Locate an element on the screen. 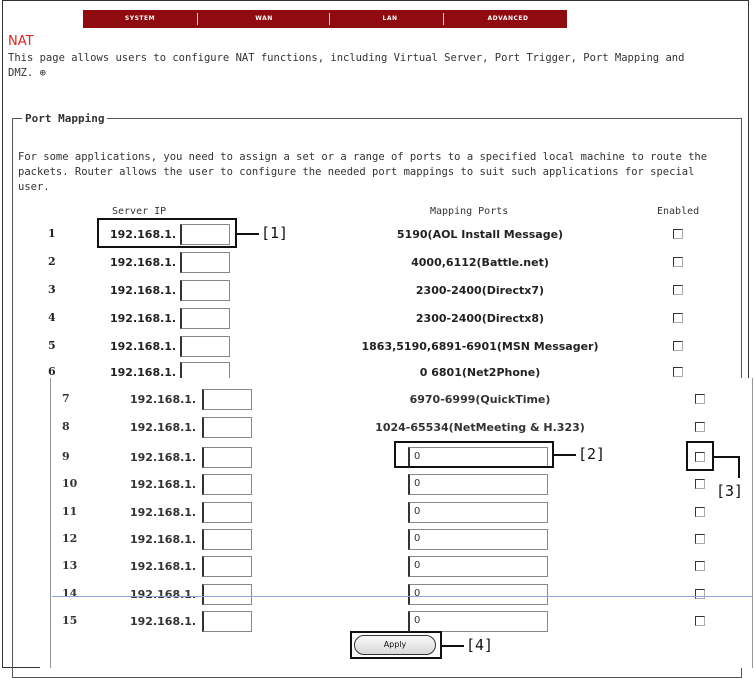 The width and height of the screenshot is (754, 678). table-row: 2 192.168.1. 4000,6112(Battle.net) is located at coordinates (377, 263).